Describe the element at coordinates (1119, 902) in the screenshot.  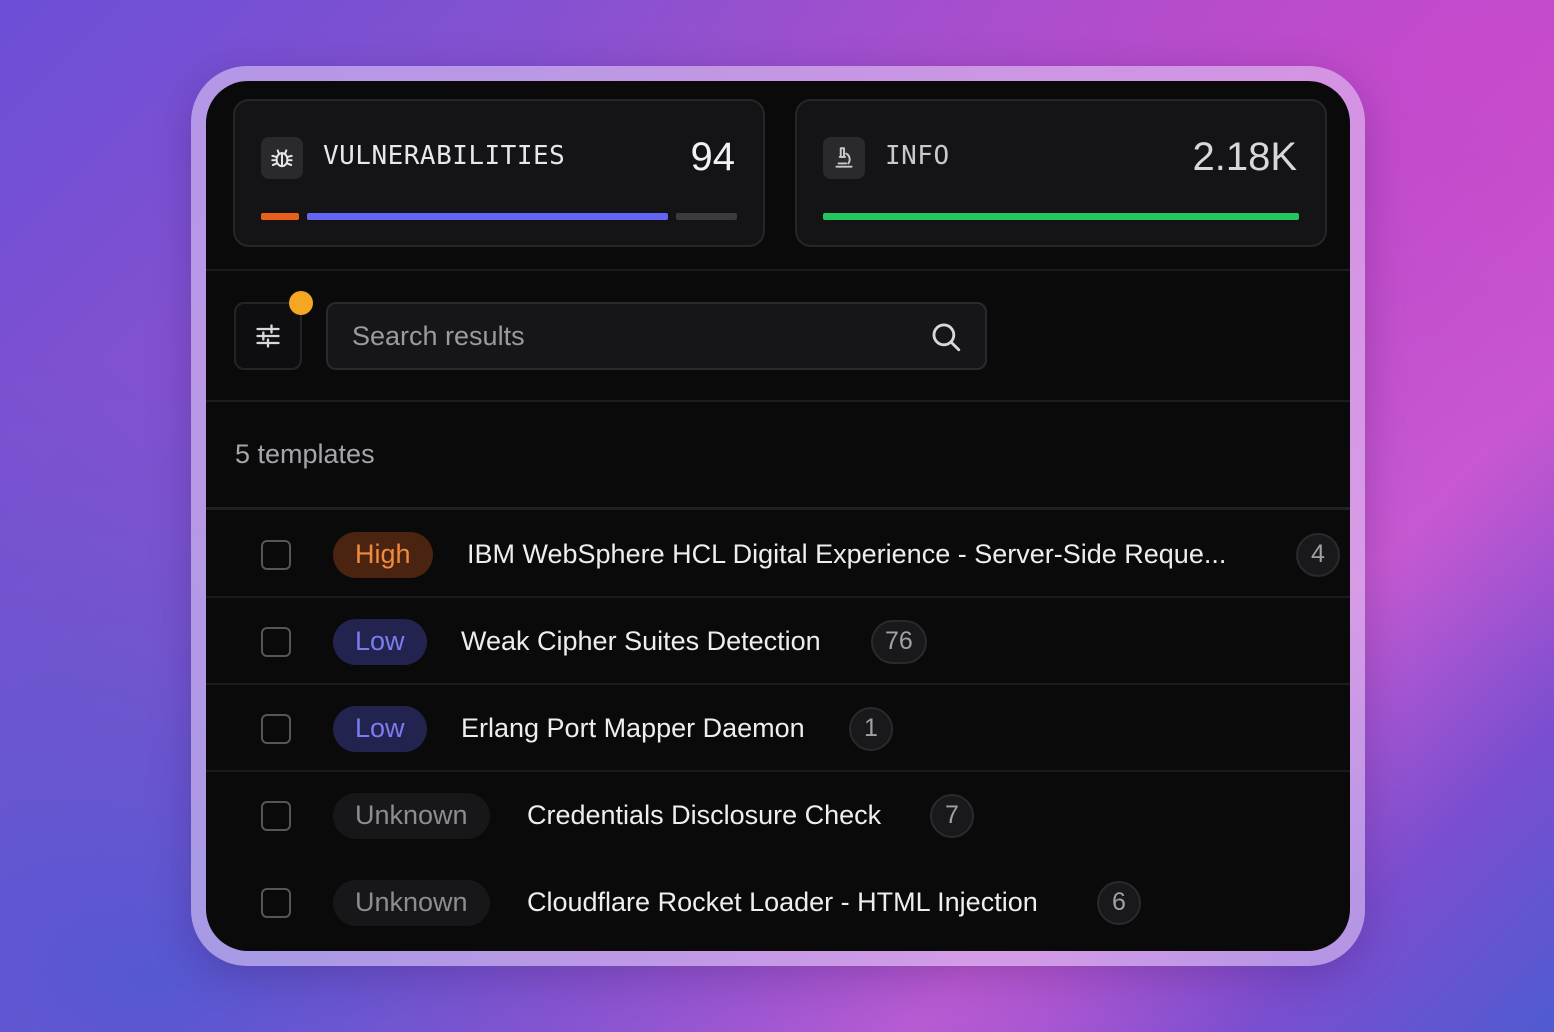
I see `match-count-badge: 6` at that location.